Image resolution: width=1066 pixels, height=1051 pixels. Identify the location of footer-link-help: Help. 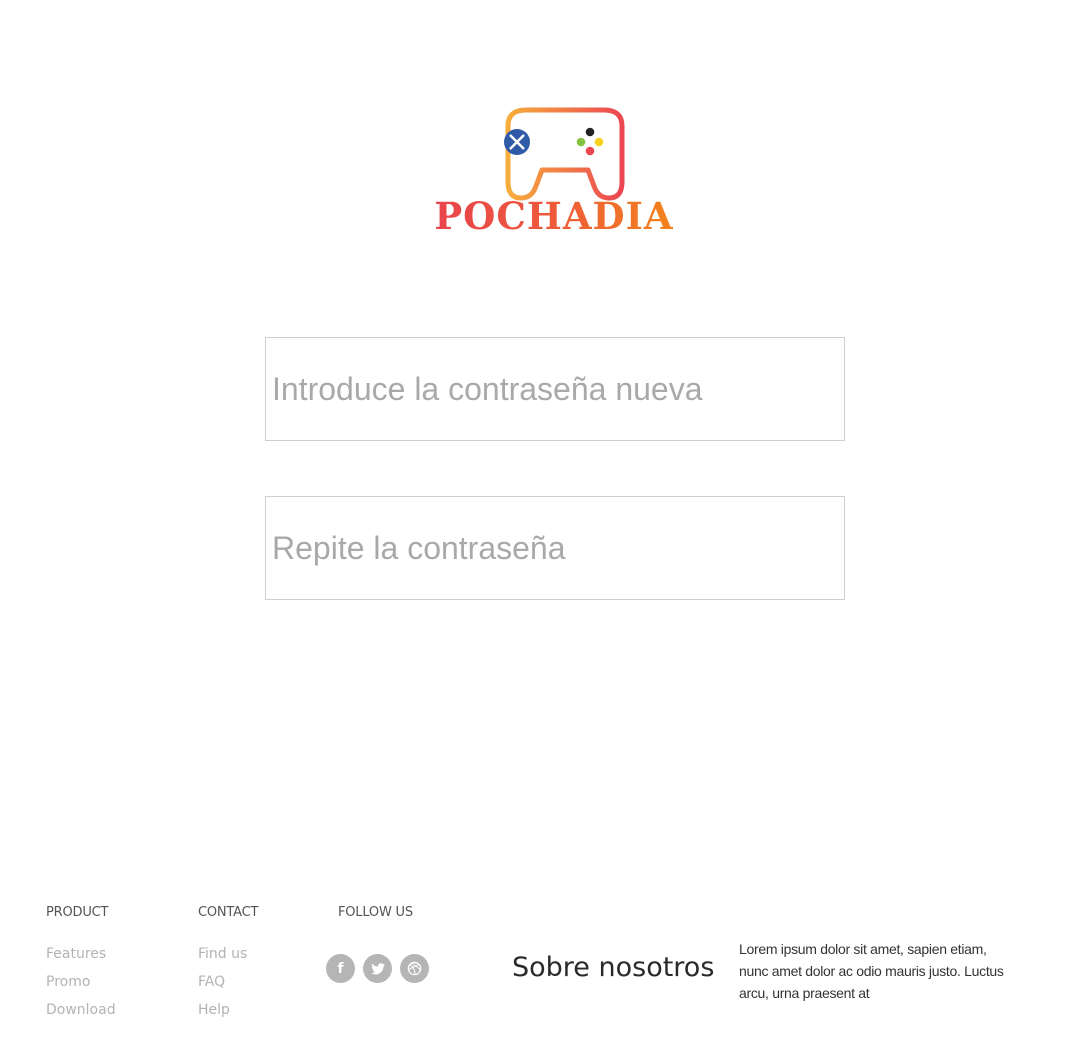
(228, 1010).